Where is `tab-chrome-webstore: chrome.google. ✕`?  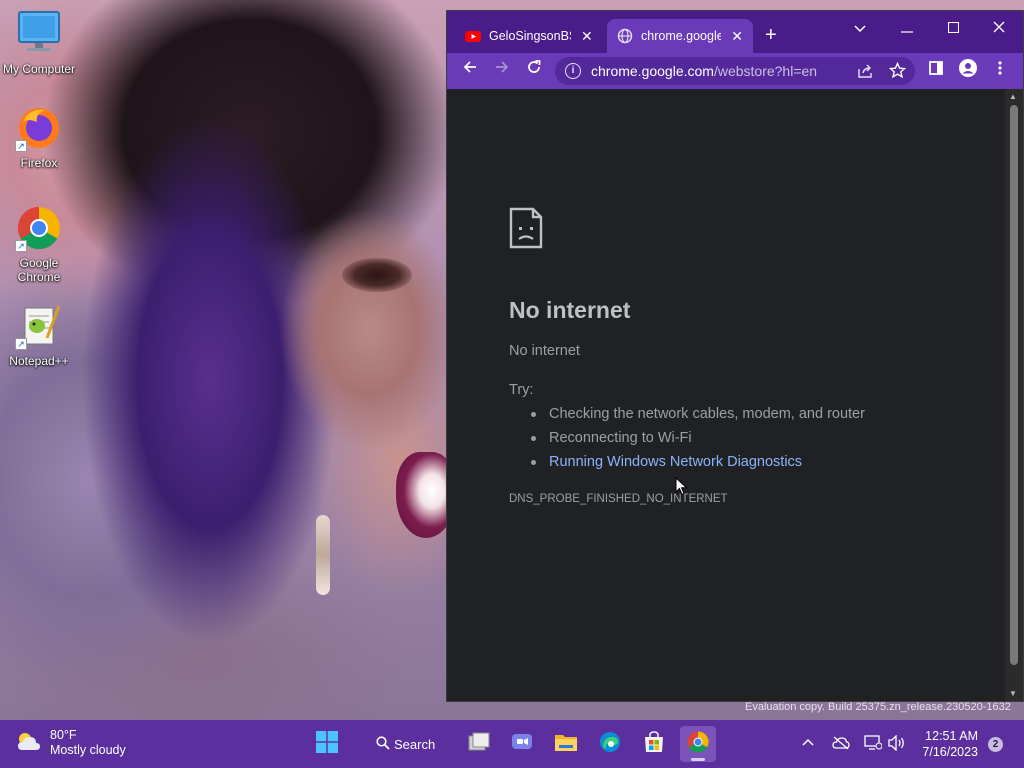
tab-chrome-webstore: chrome.google. ✕ is located at coordinates (680, 36).